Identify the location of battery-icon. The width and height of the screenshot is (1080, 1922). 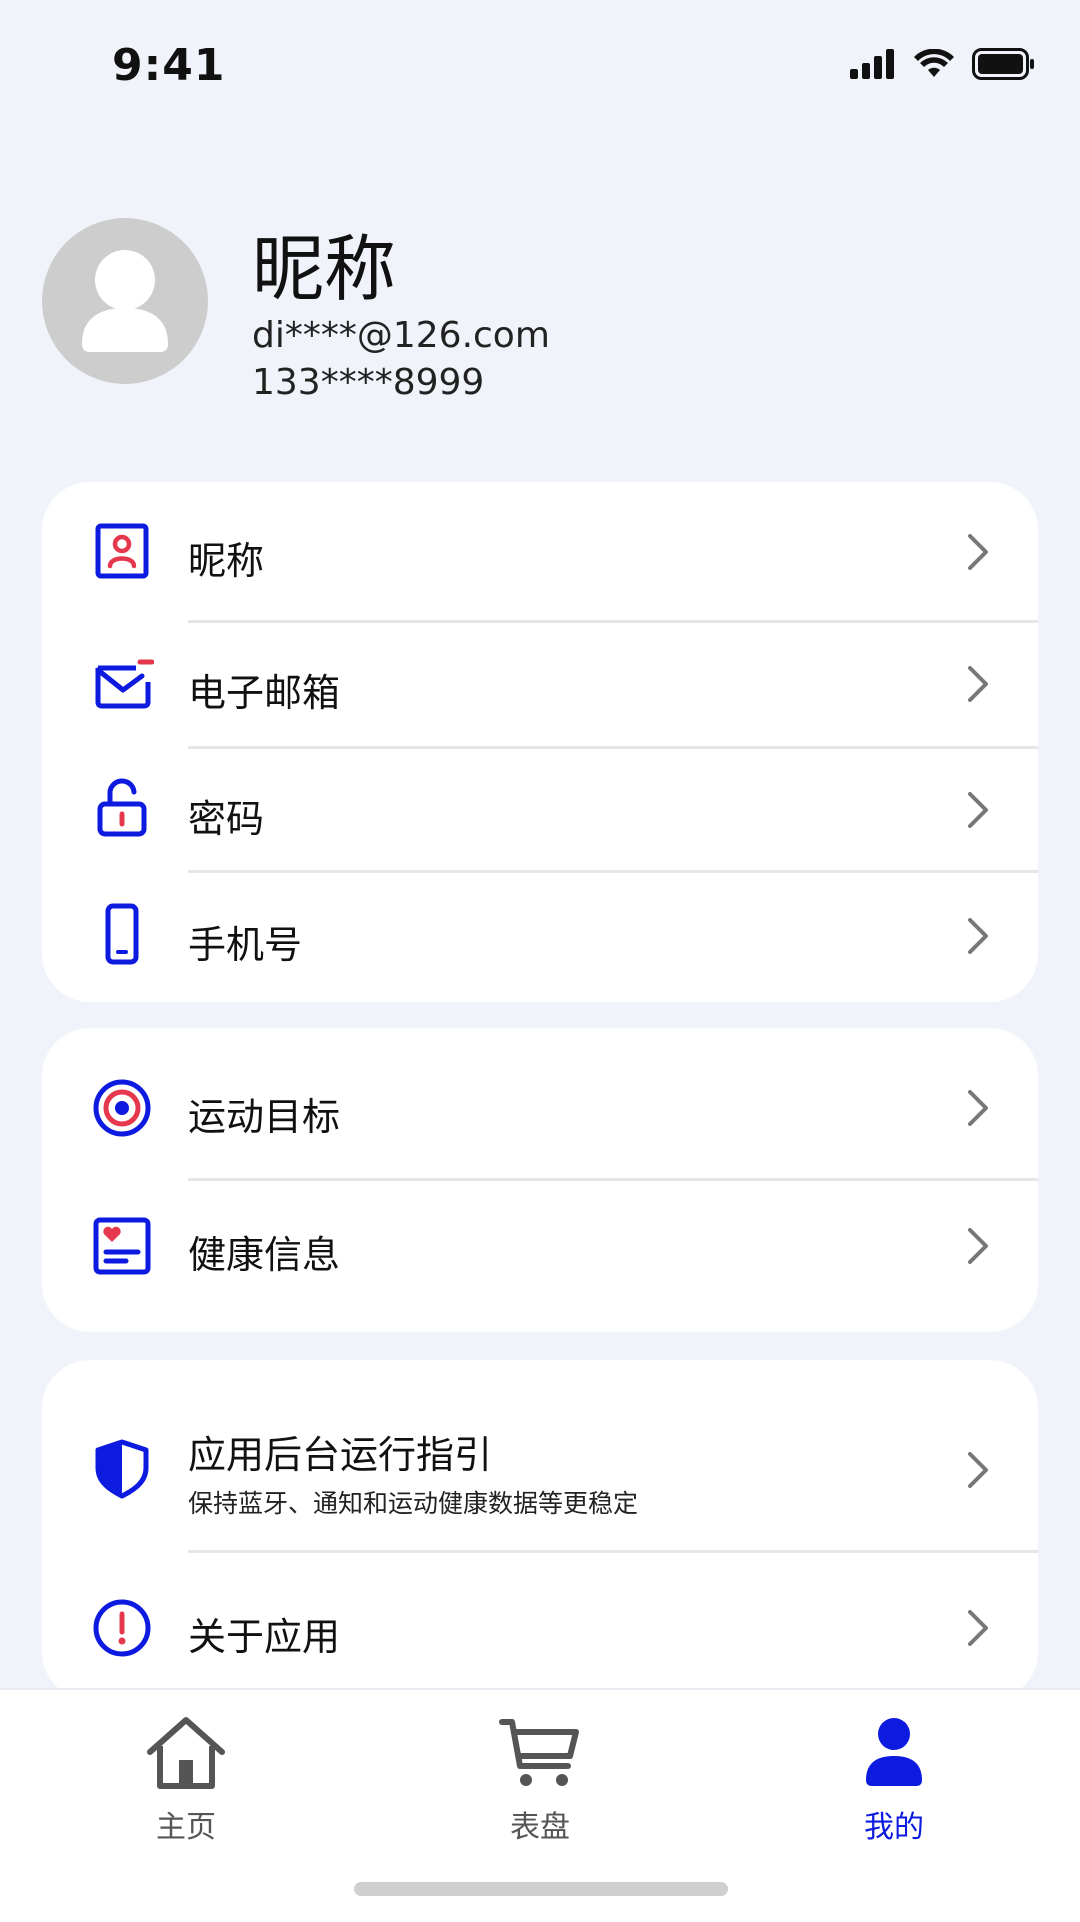
(1003, 64).